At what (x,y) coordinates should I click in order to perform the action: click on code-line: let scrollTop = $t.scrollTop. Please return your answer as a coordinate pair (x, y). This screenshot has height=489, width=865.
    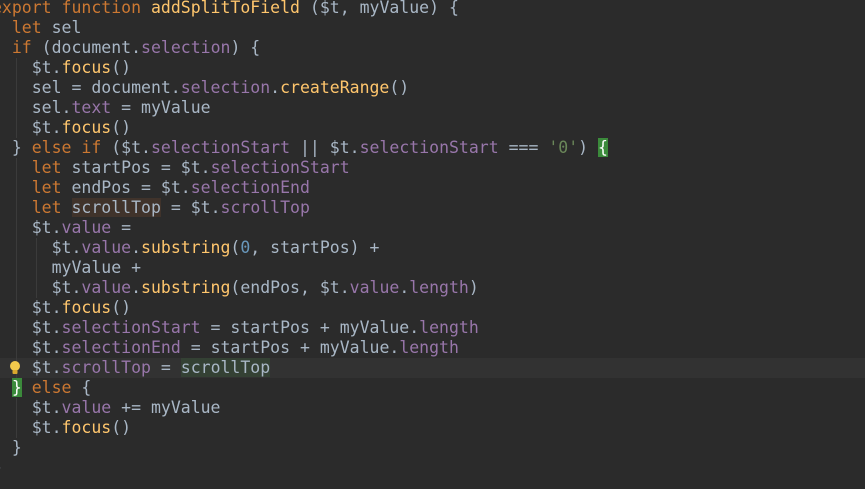
    Looking at the image, I should click on (432, 208).